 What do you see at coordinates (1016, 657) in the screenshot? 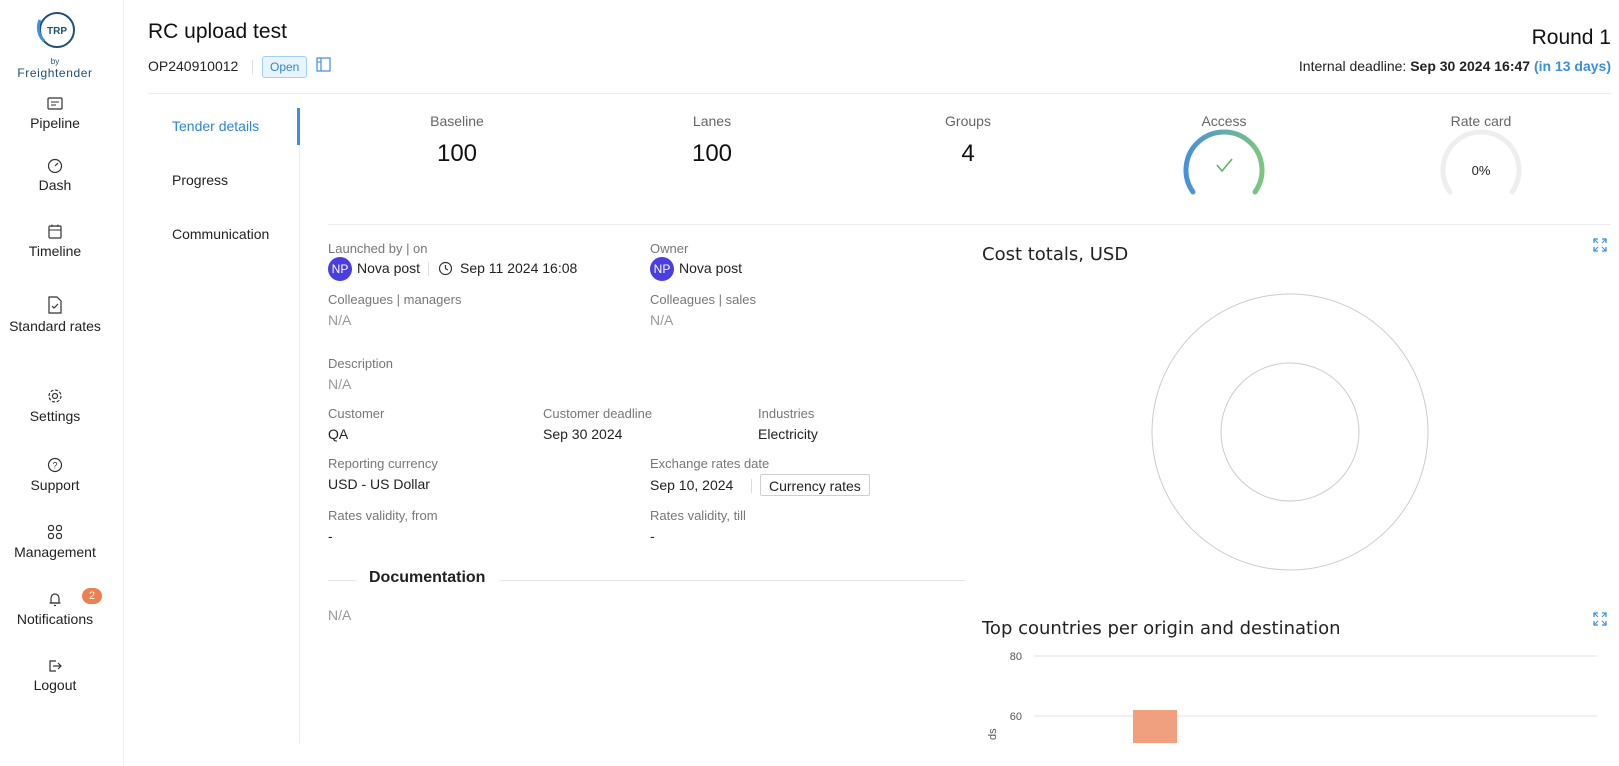
I see `y-tick-label: 80` at bounding box center [1016, 657].